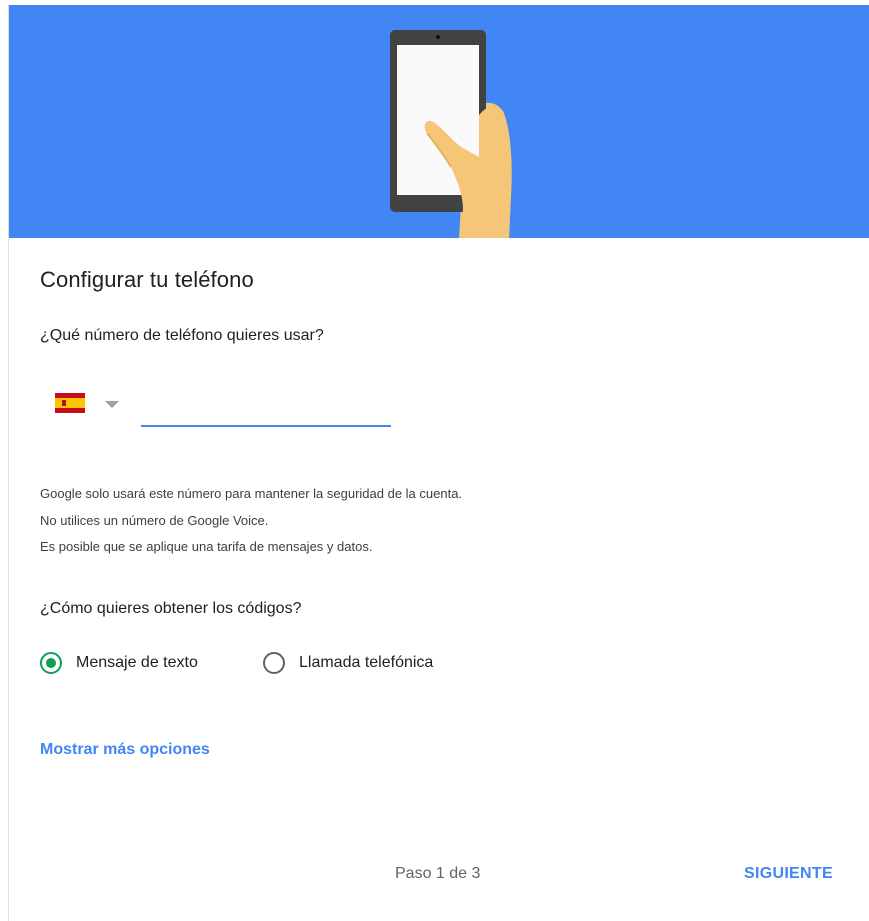  What do you see at coordinates (112, 404) in the screenshot?
I see `dropdown-arrow-icon` at bounding box center [112, 404].